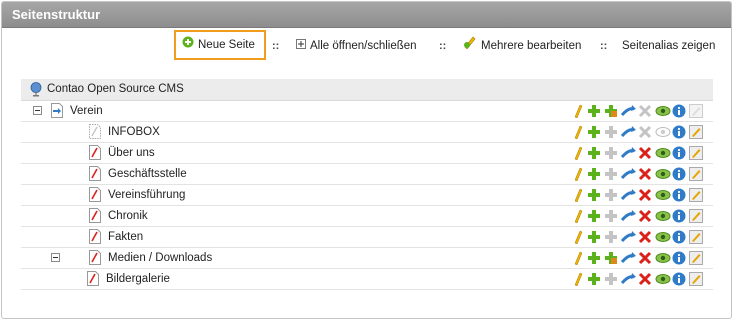 The width and height of the screenshot is (733, 319). I want to click on tree-row: Geschäftsstelle, so click(367, 174).